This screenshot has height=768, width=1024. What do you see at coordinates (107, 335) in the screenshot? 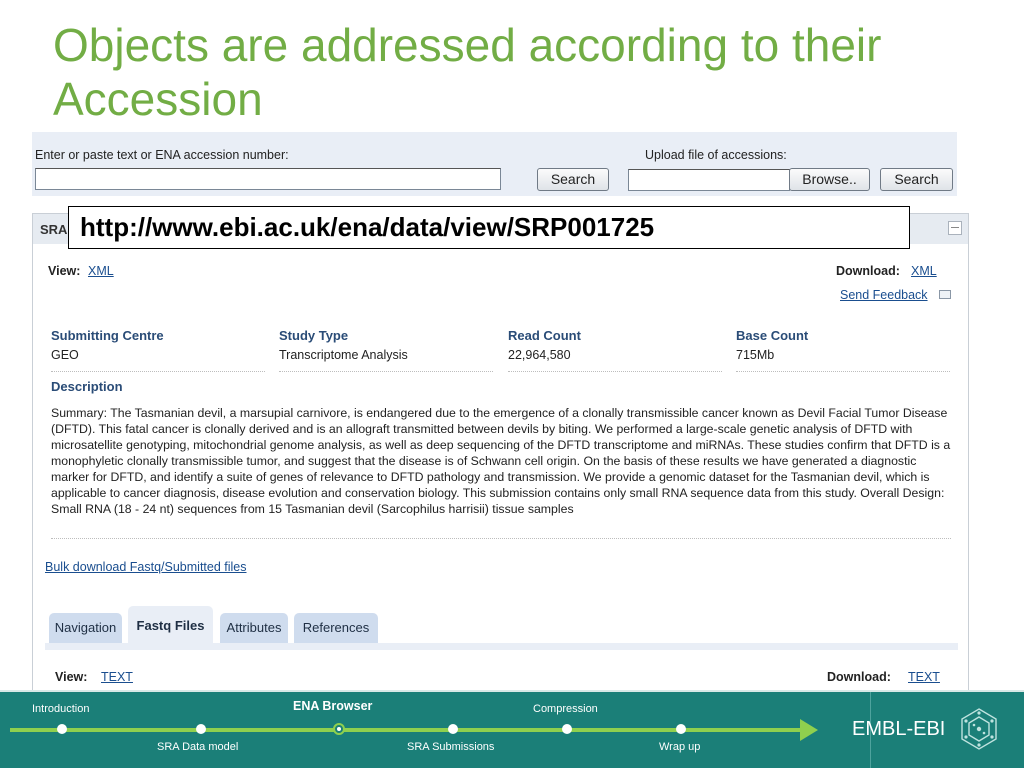
I see `field-label-submitting-centre: Submitting Centre` at bounding box center [107, 335].